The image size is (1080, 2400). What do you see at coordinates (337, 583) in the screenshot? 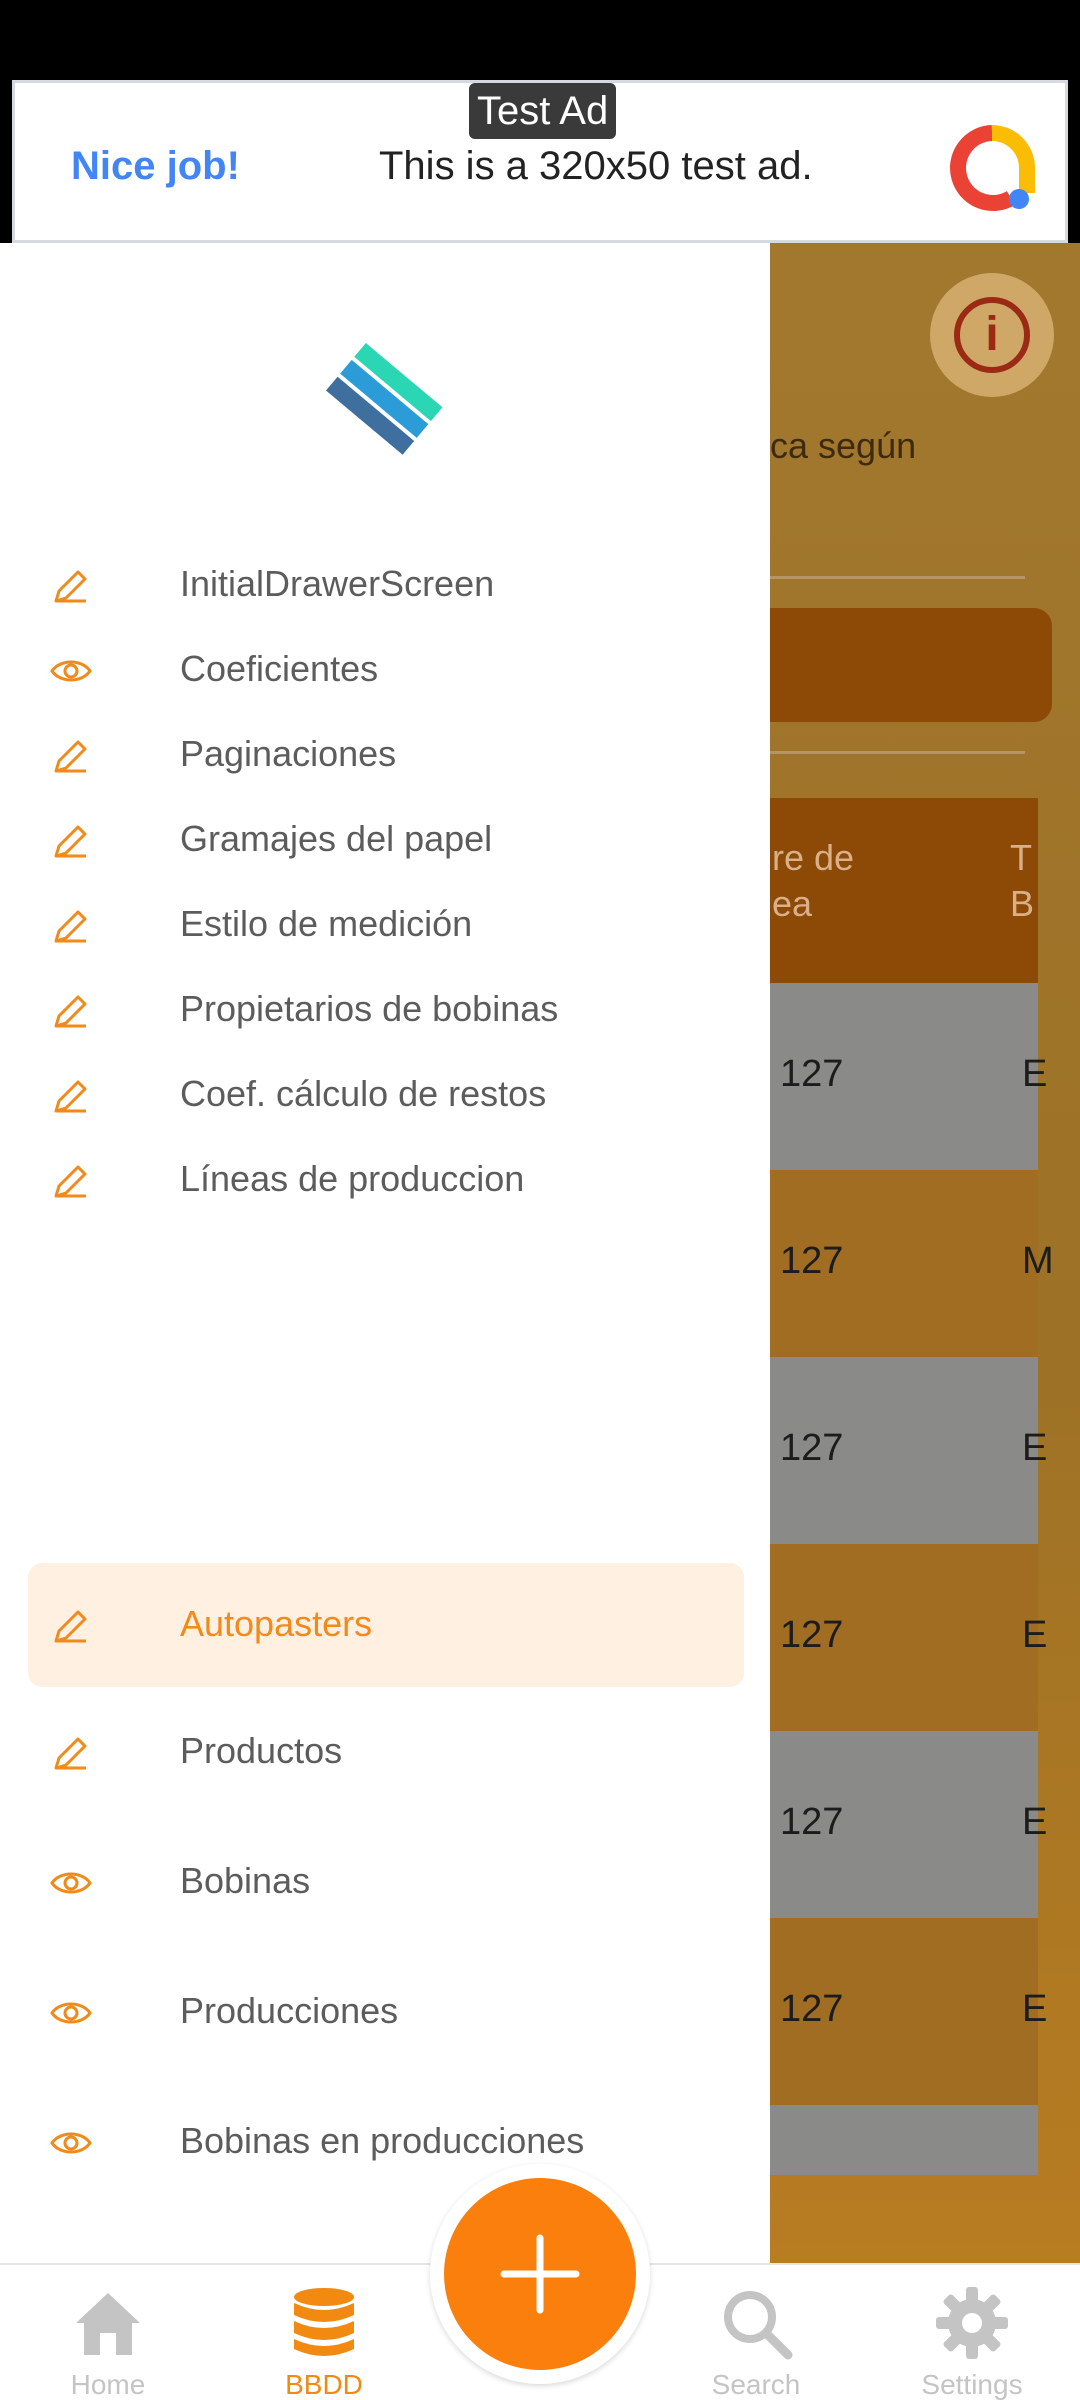
I see `menu-item-label: InitialDrawerScreen` at bounding box center [337, 583].